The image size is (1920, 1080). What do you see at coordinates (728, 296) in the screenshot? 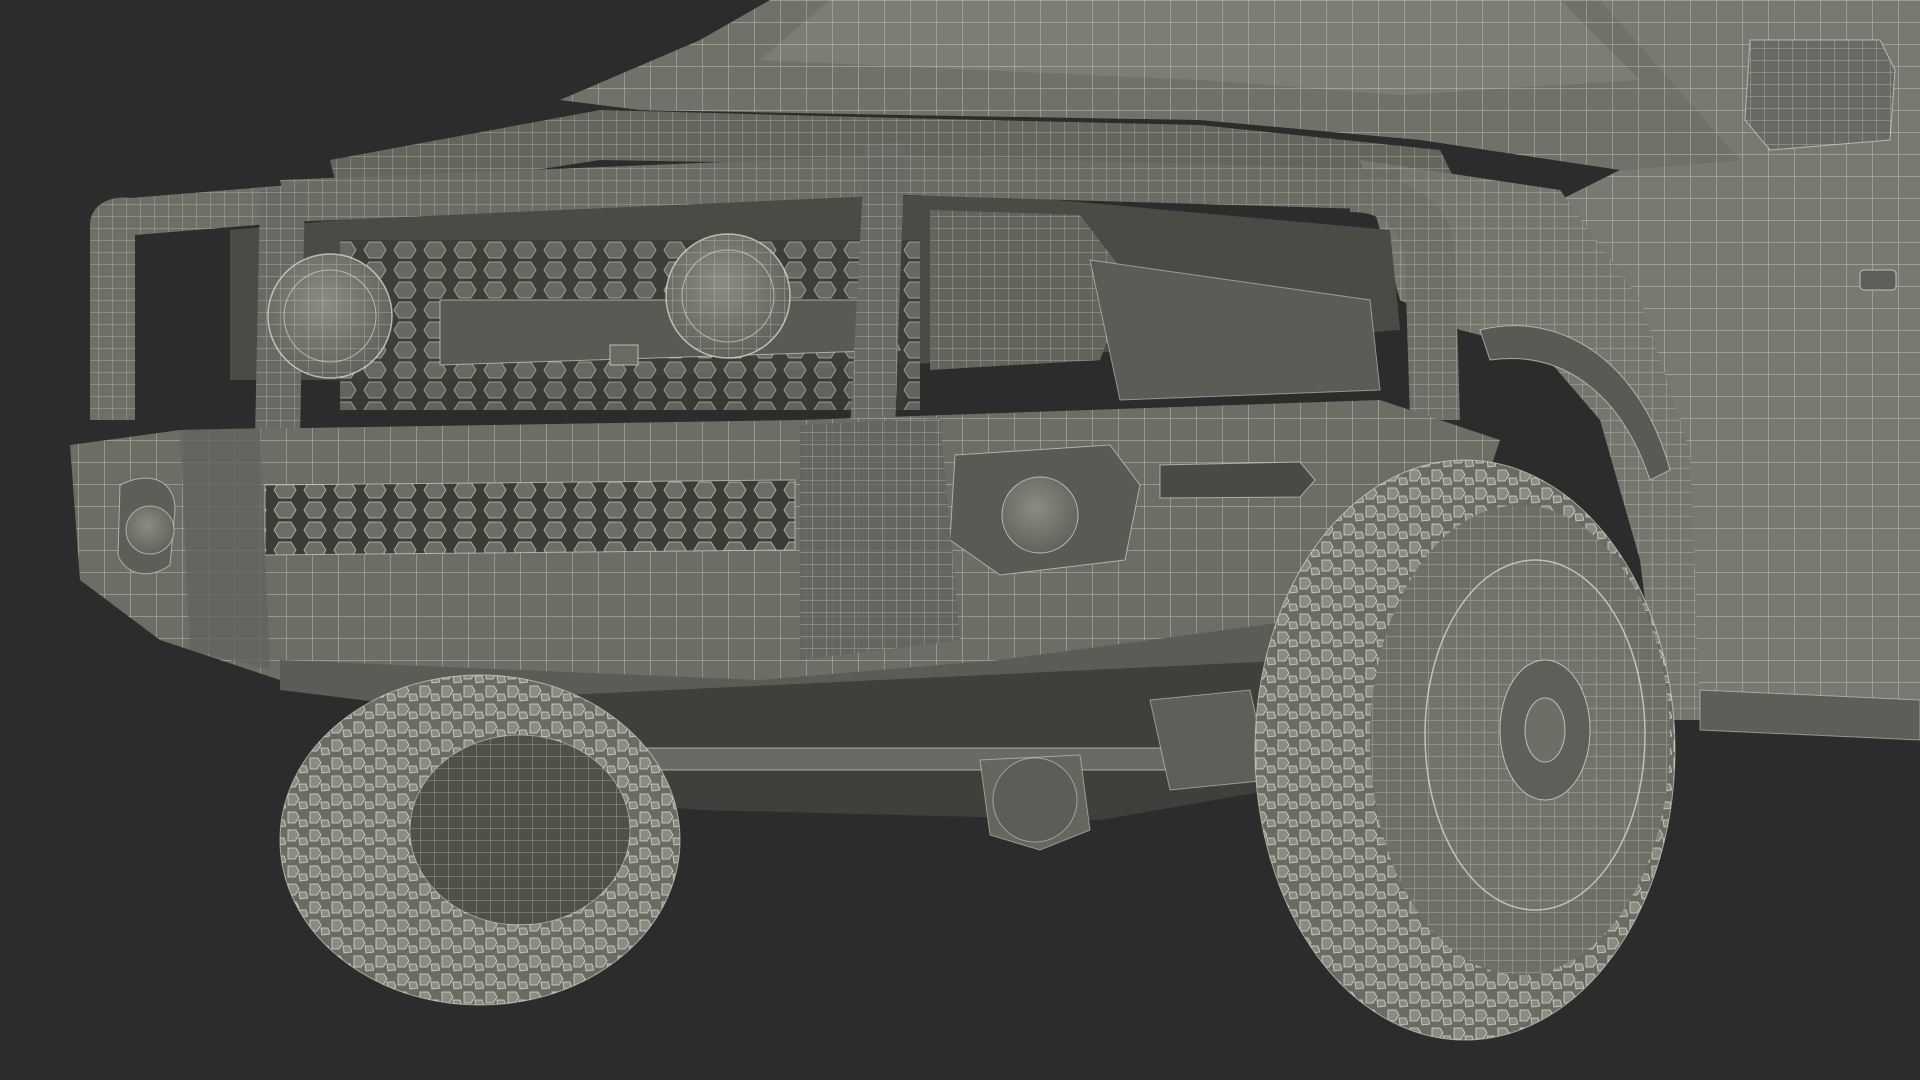
I see `spot-light-right` at bounding box center [728, 296].